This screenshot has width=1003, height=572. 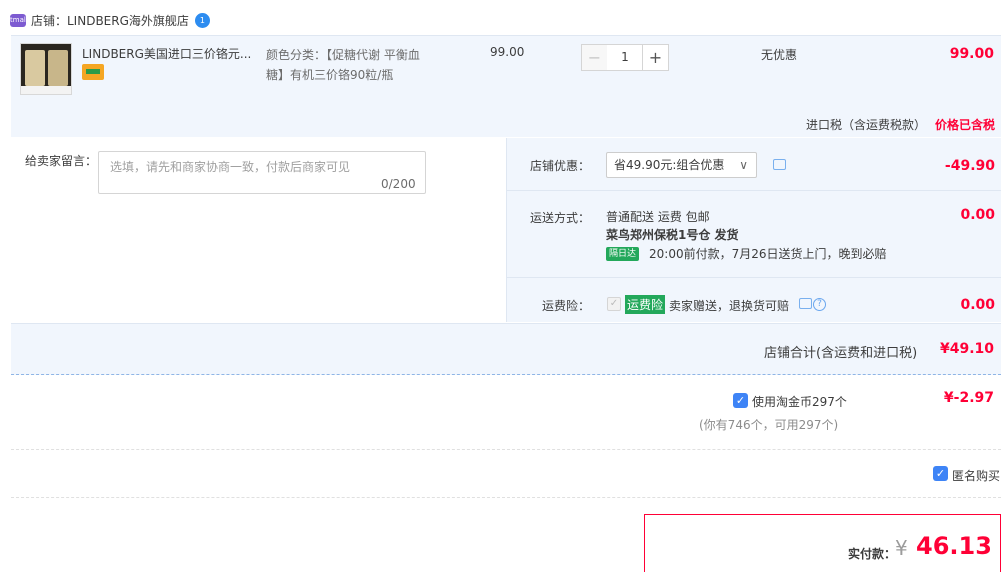 What do you see at coordinates (614, 304) in the screenshot?
I see `insurance-checkbox: ✓` at bounding box center [614, 304].